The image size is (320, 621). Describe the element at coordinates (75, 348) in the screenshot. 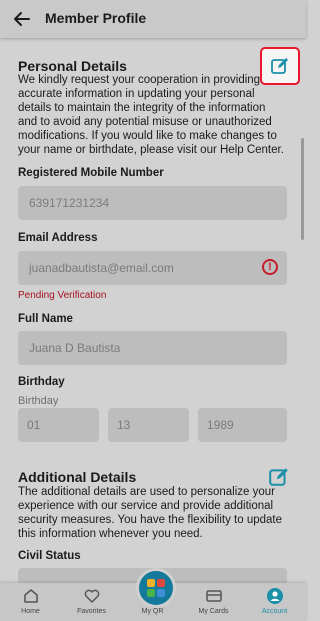

I see `fullname-value: Juana D Bautista` at that location.